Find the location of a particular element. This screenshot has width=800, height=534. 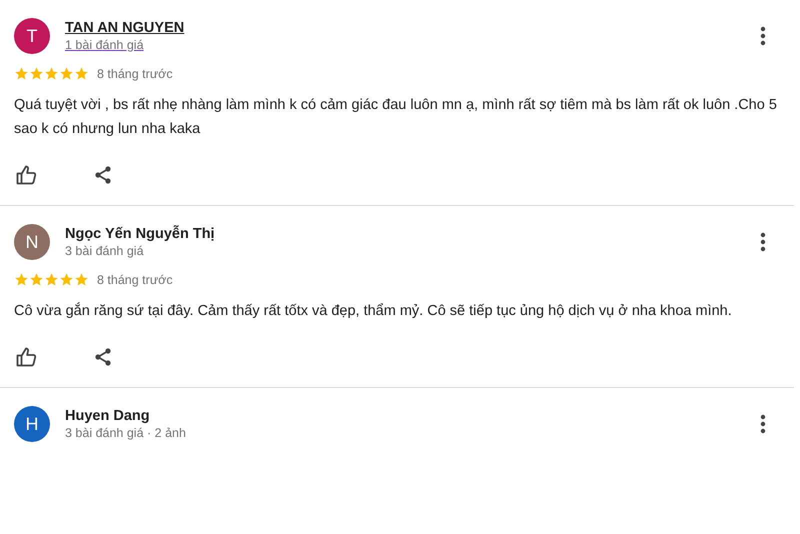

review-count: 3 bài đánh giá is located at coordinates (104, 251).